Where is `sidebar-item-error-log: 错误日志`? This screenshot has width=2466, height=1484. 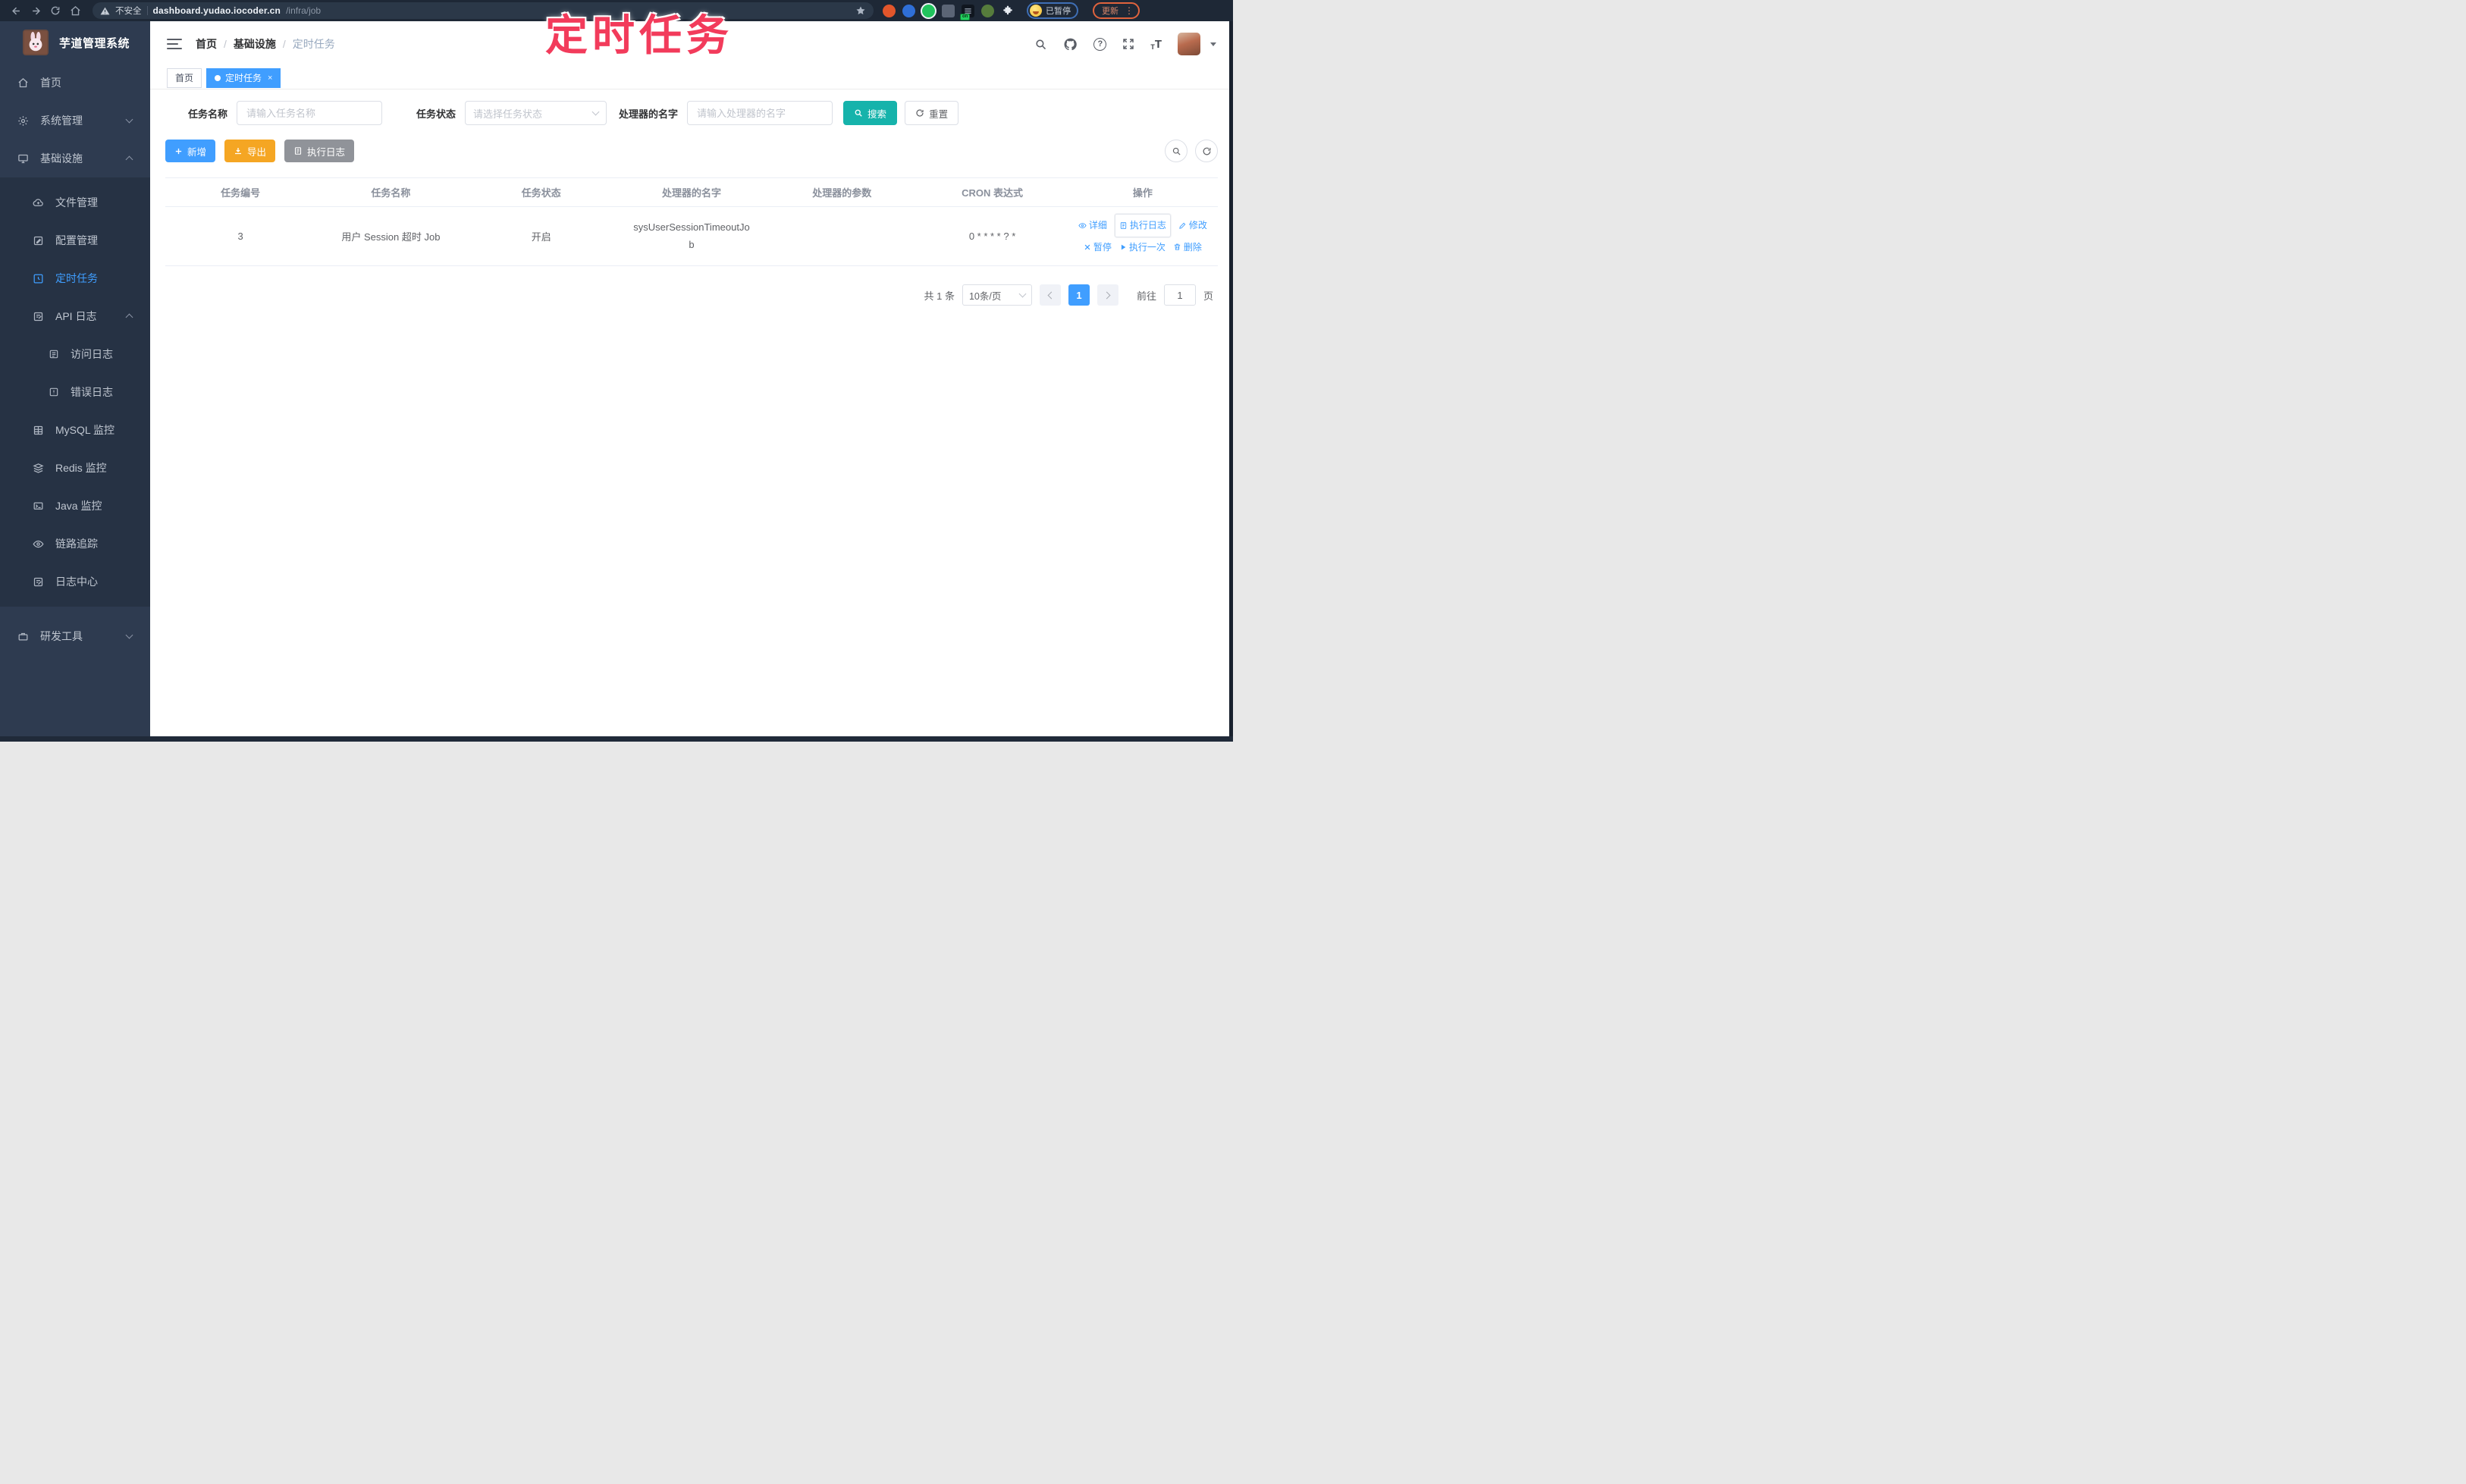
sidebar-item-error-log: 错误日志 is located at coordinates (75, 392).